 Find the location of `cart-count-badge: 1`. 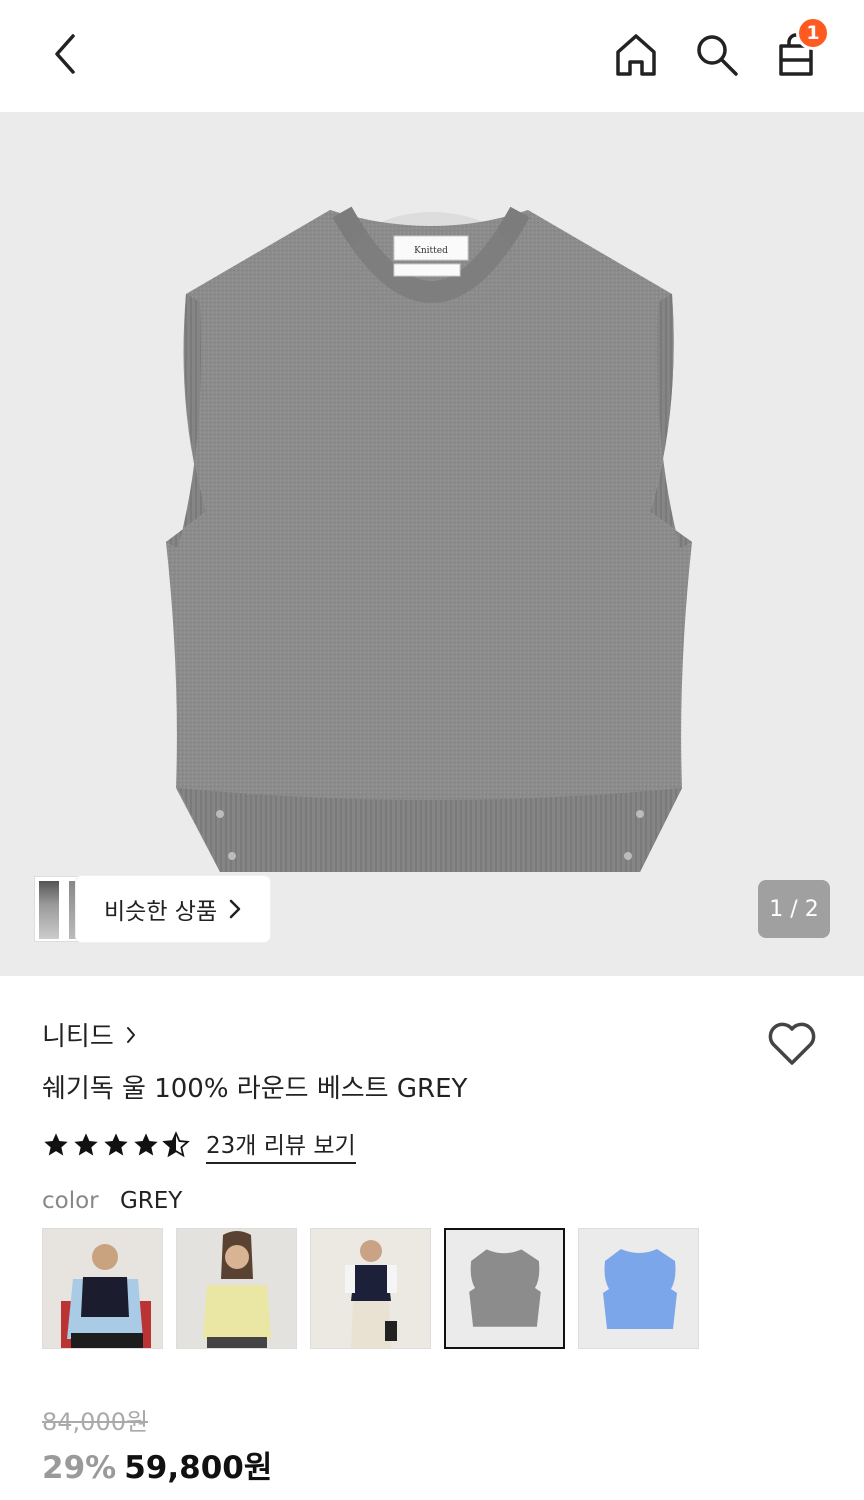

cart-count-badge: 1 is located at coordinates (813, 33).